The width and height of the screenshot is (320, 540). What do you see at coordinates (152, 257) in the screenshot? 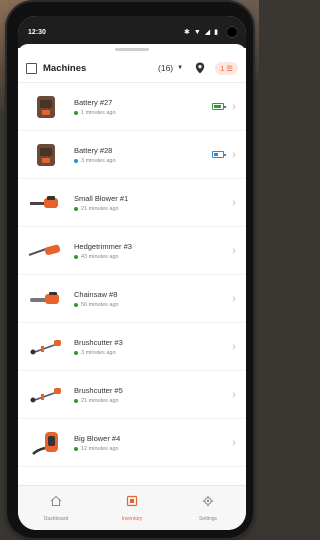
I see `machine-last-seen: 43 minutes ago` at bounding box center [152, 257].